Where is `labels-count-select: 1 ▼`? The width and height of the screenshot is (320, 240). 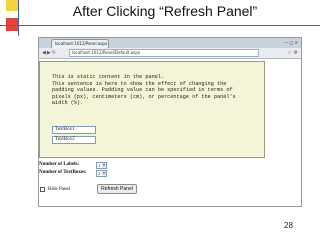 labels-count-select: 1 ▼ is located at coordinates (101, 165).